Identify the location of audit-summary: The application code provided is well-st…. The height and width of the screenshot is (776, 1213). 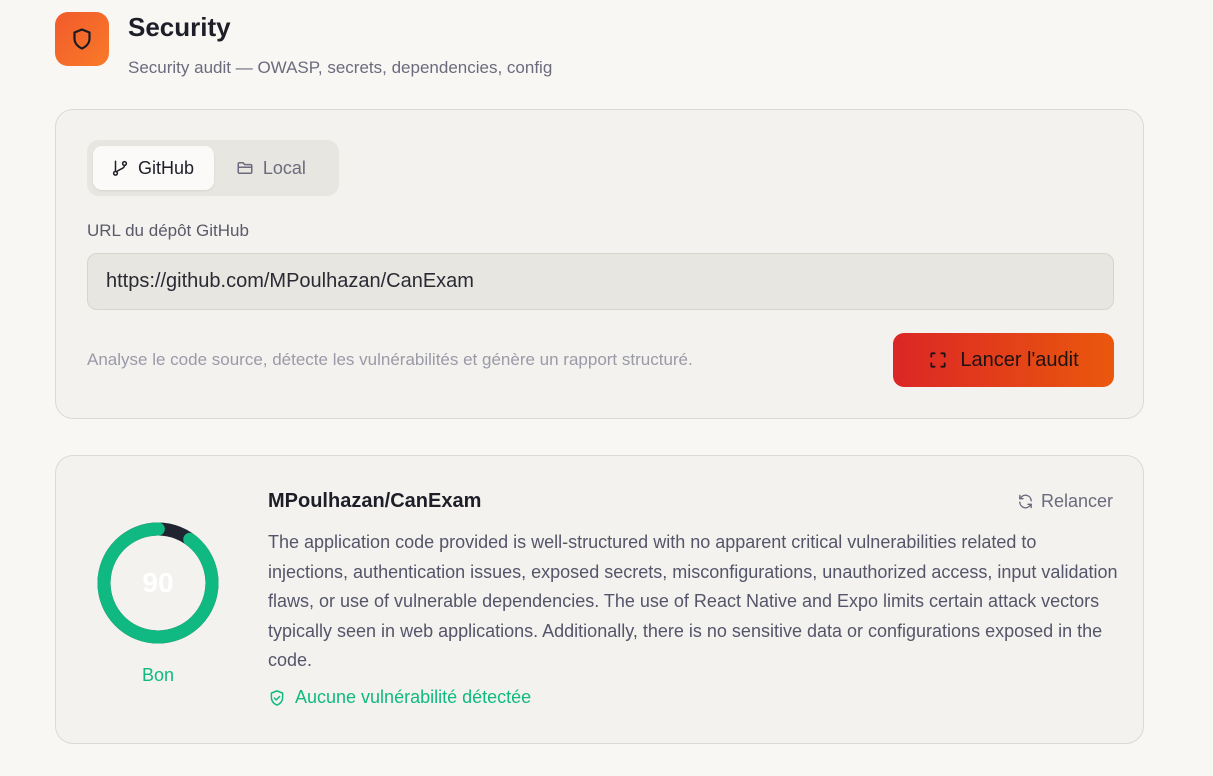
(693, 601).